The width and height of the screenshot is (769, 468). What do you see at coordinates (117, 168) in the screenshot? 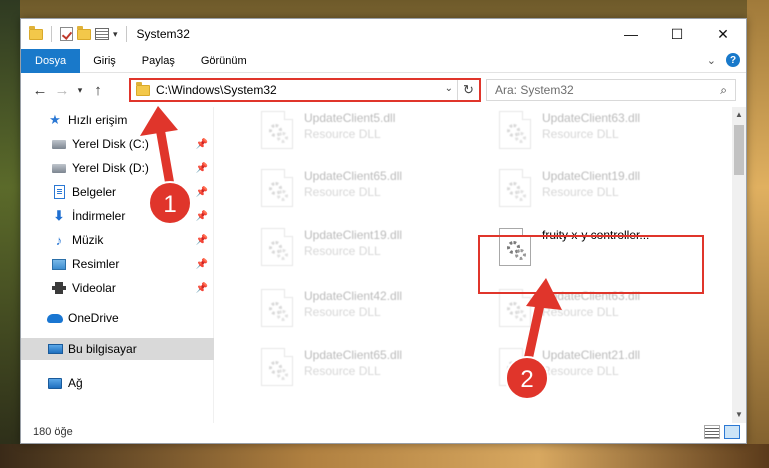
I see `sidebar-item-local-disk-d: Yerel Disk (D:) 📌` at bounding box center [117, 168].